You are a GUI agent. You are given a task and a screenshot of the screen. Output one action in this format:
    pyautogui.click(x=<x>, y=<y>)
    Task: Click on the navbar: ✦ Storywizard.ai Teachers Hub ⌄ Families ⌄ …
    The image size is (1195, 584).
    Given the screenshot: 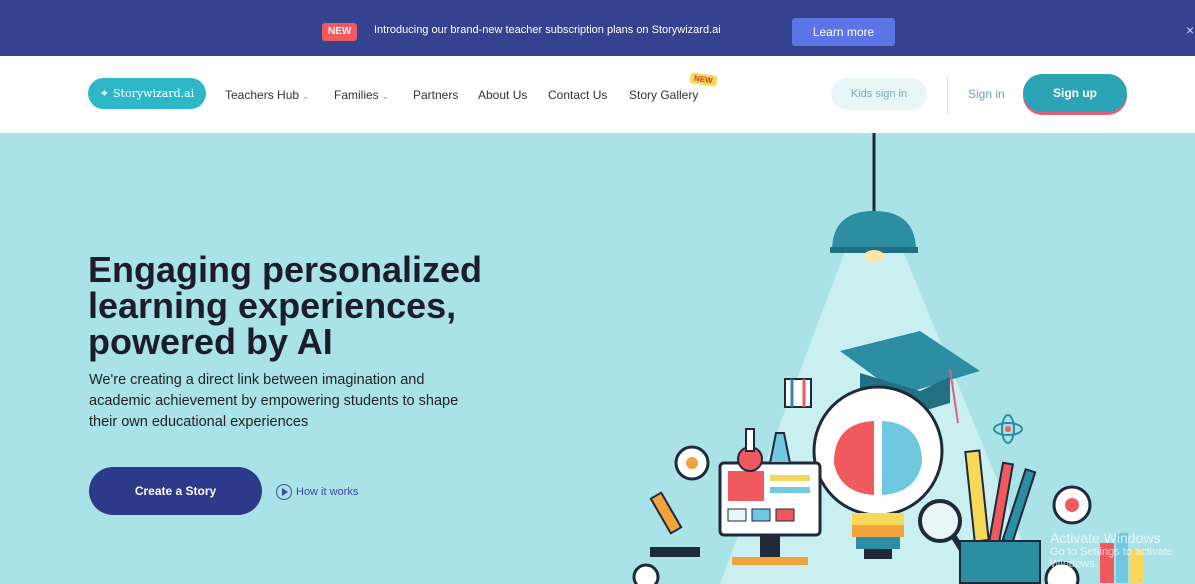 What is the action you would take?
    pyautogui.click(x=597, y=94)
    